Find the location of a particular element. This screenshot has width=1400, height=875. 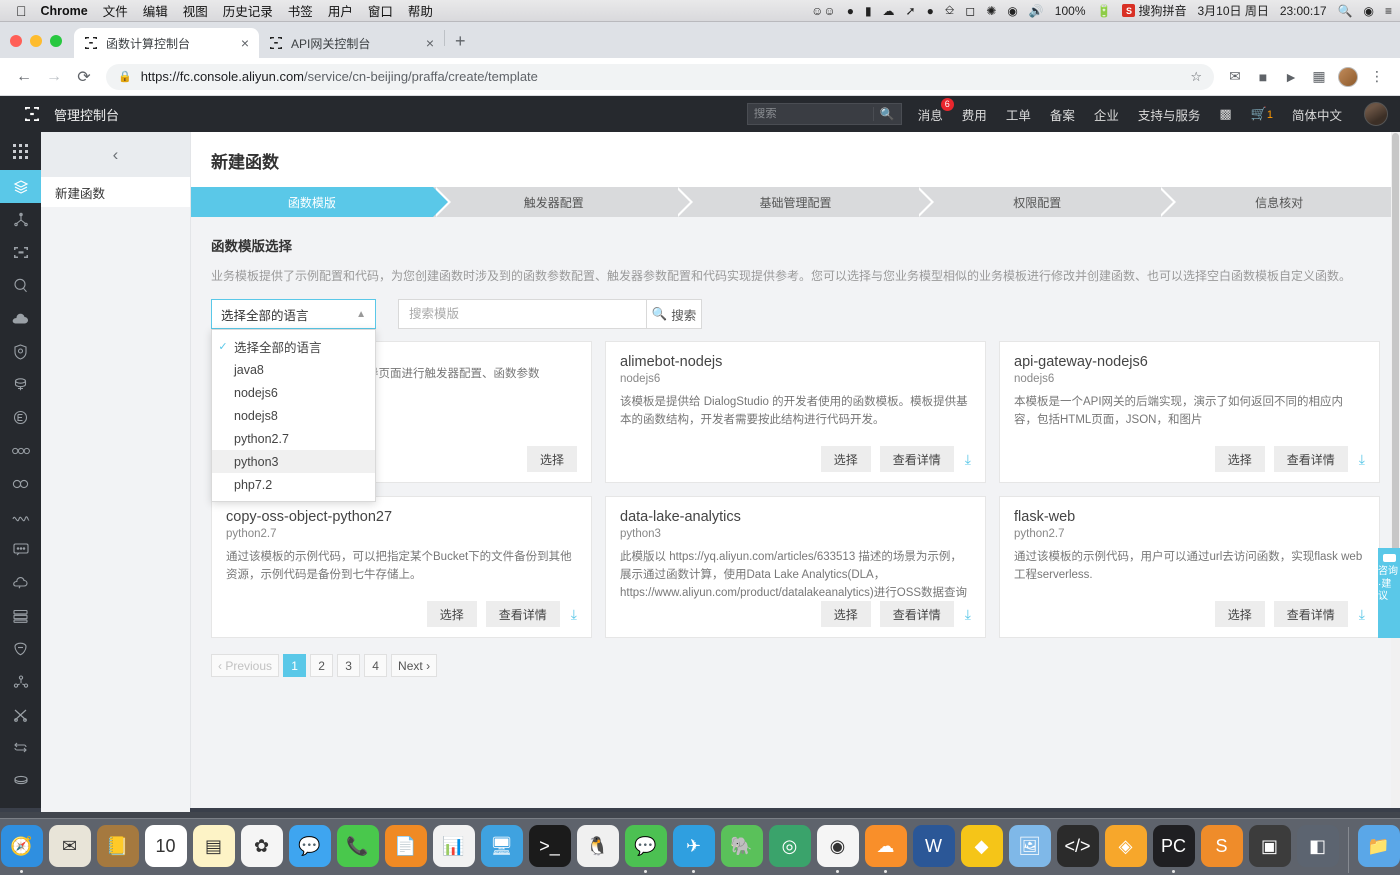

kebab-menu-icon: ⋮ is located at coordinates (1377, 77).